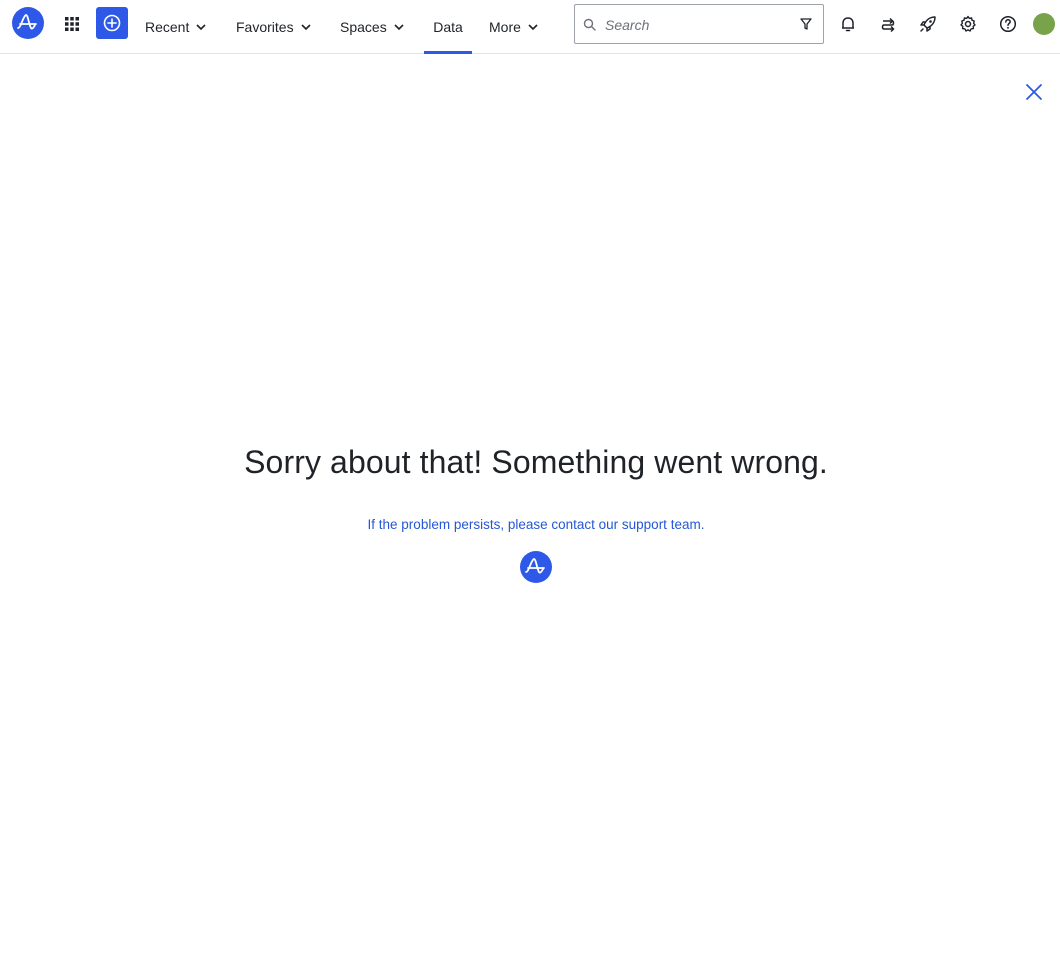 The width and height of the screenshot is (1060, 967). What do you see at coordinates (1034, 92) in the screenshot?
I see `close-icon` at bounding box center [1034, 92].